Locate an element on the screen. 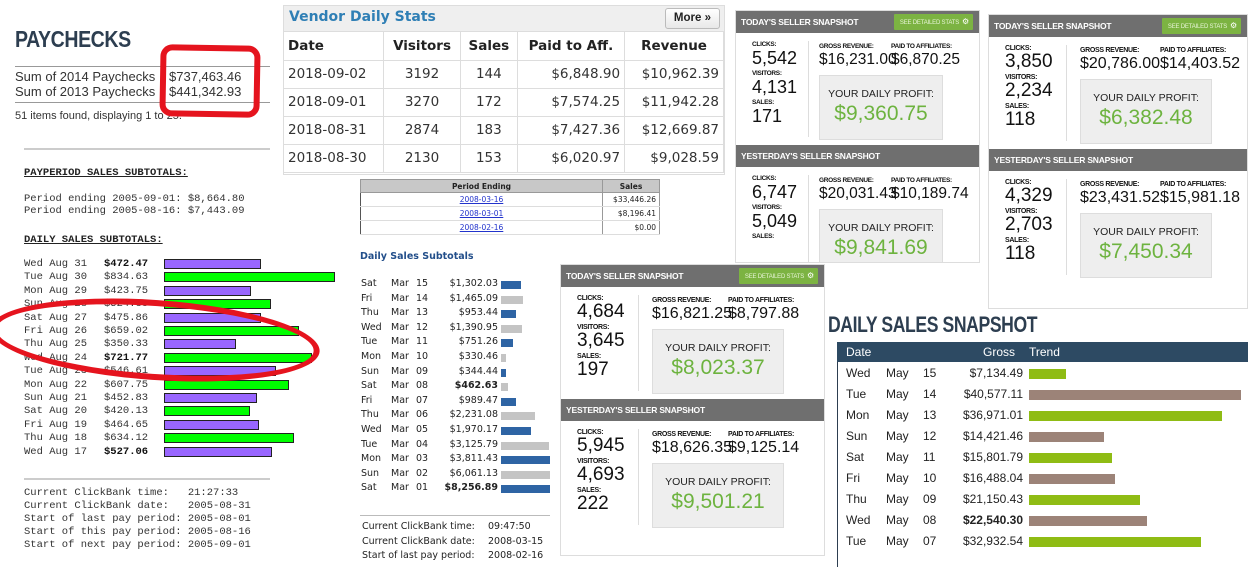 Image resolution: width=1248 pixels, height=567 pixels. table-cell: 183 is located at coordinates (489, 130).